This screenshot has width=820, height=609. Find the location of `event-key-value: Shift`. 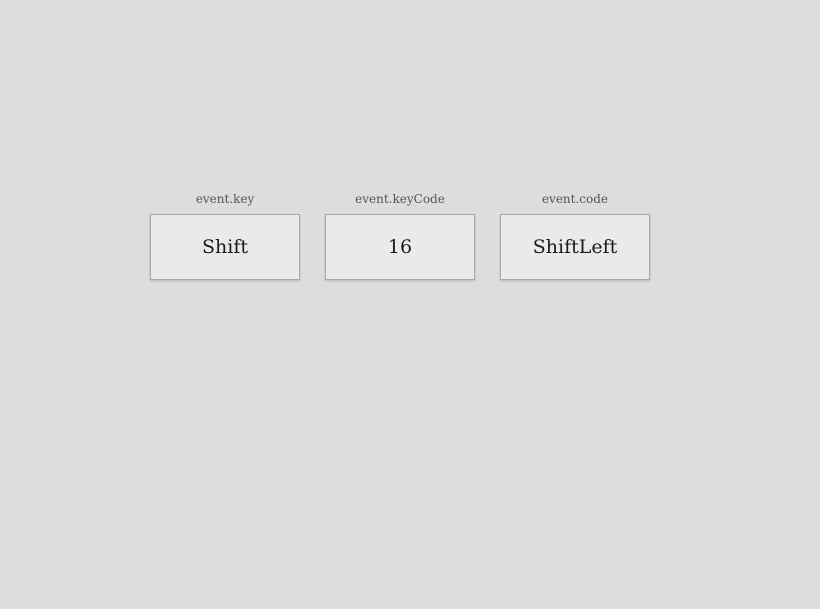

event-key-value: Shift is located at coordinates (225, 247).